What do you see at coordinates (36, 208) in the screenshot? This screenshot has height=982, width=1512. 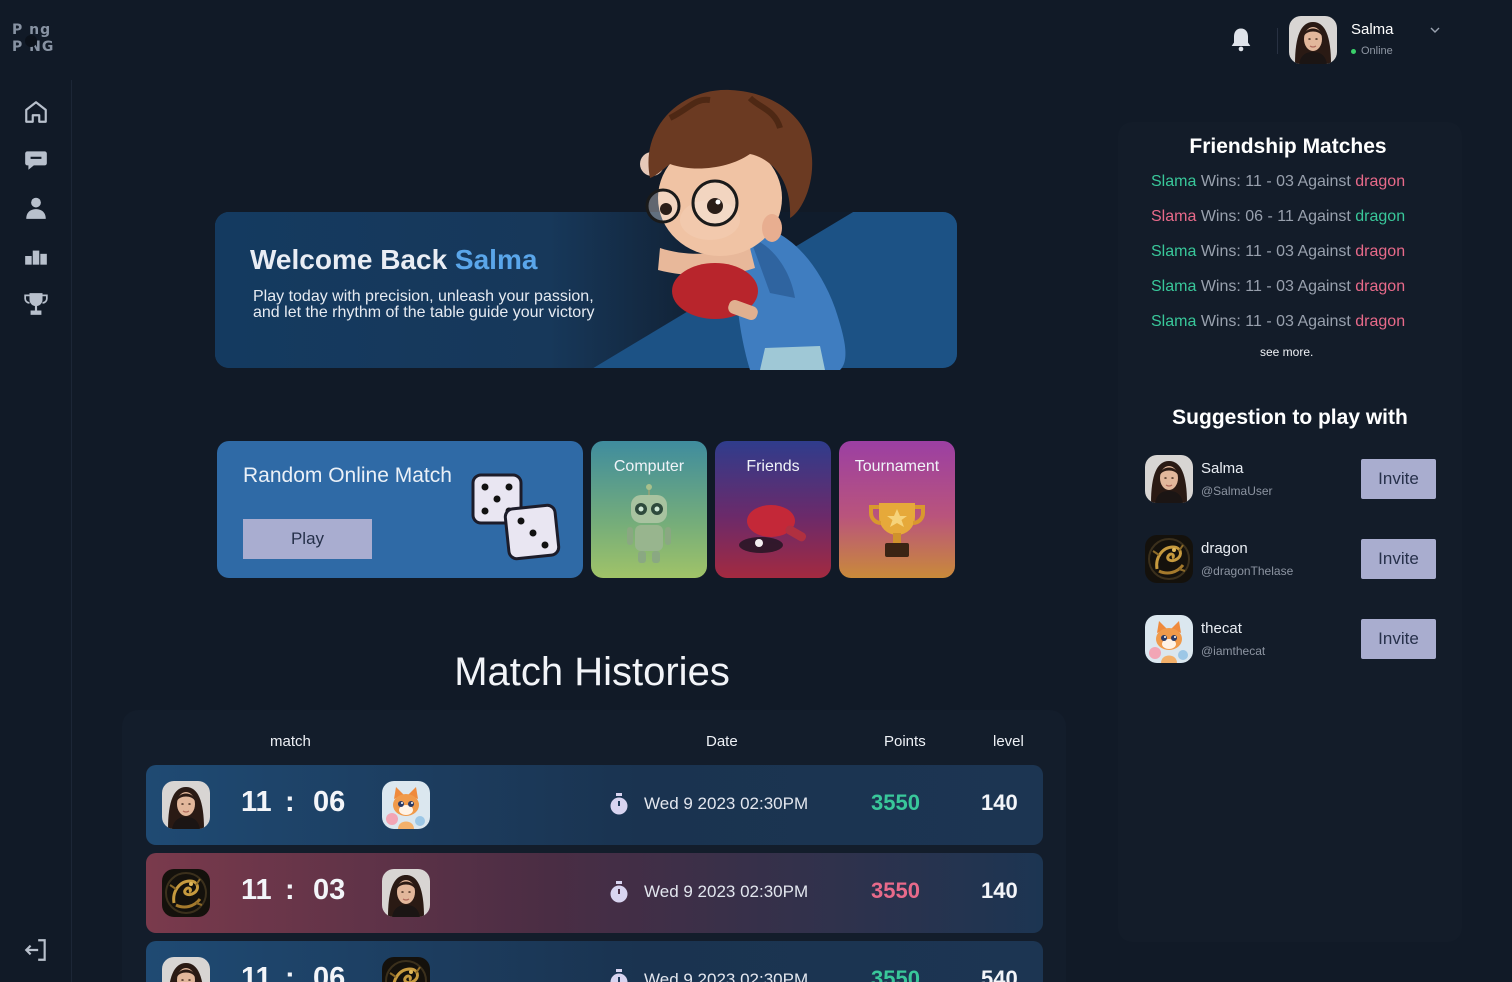 I see `profile-icon` at bounding box center [36, 208].